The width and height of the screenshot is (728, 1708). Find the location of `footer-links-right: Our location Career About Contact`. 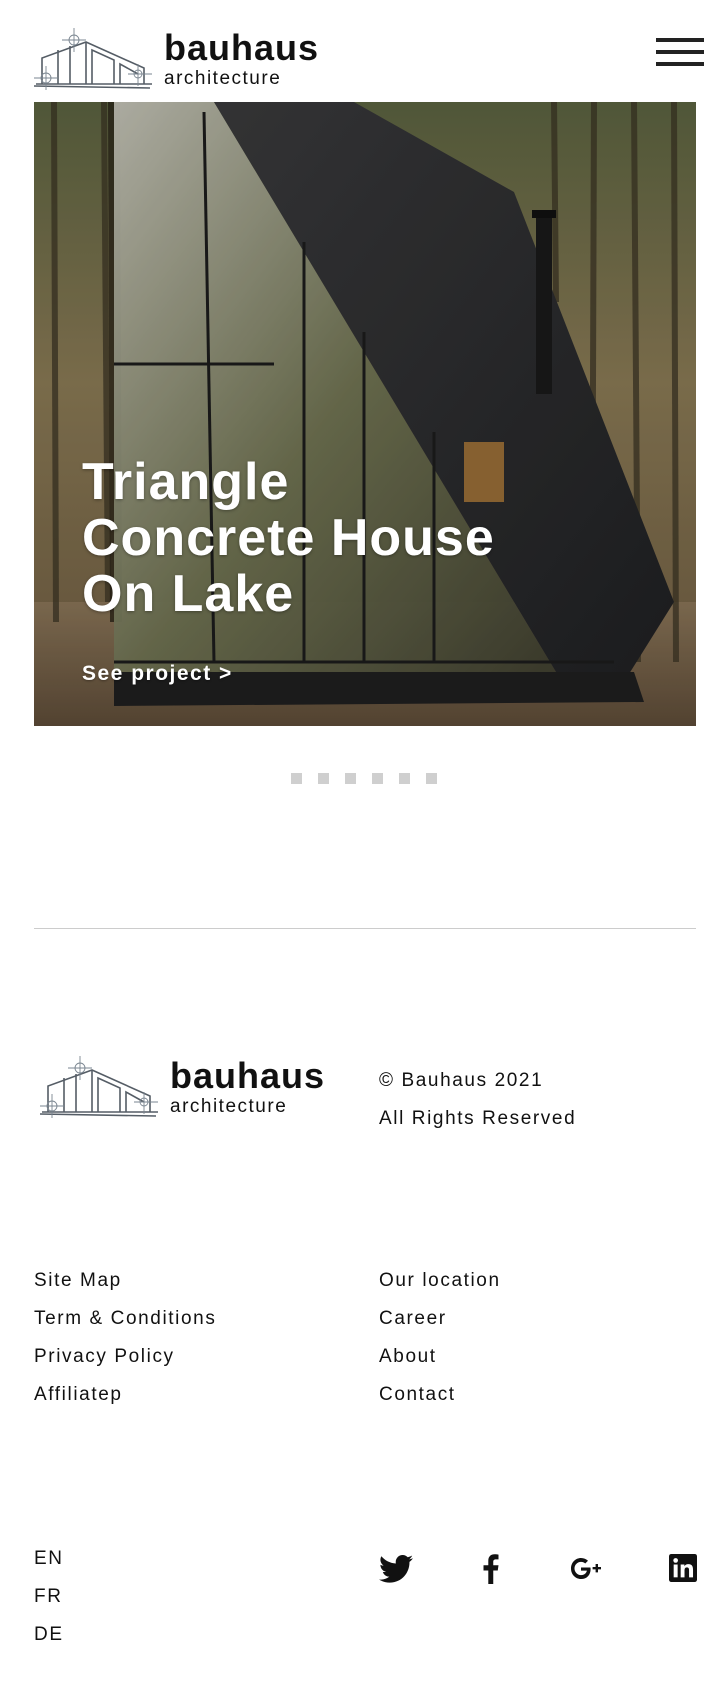

footer-links-right: Our location Career About Contact is located at coordinates (440, 1338).